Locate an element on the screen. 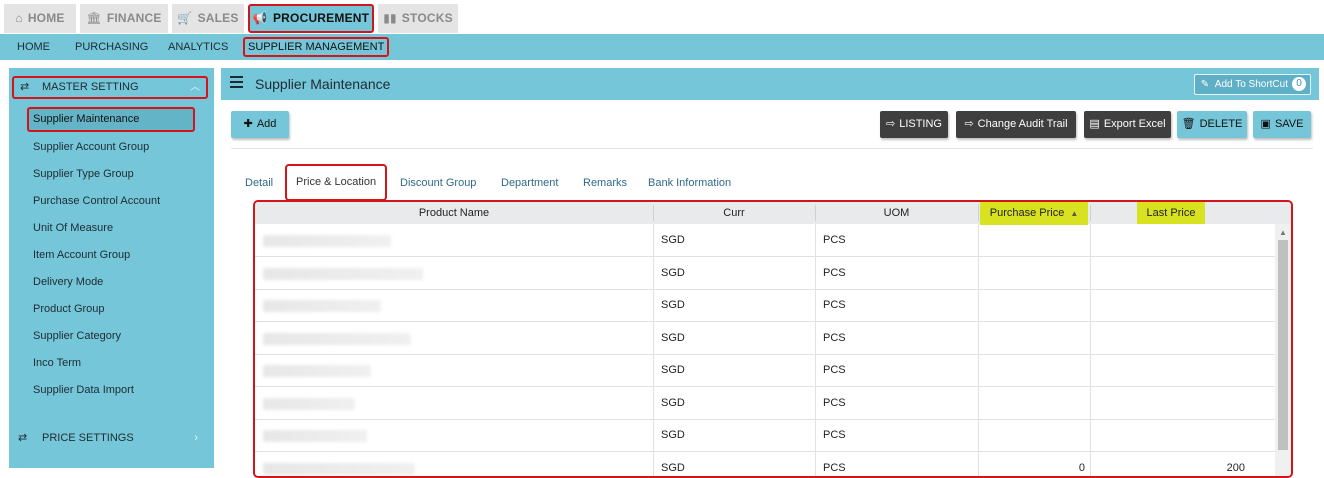 Image resolution: width=1324 pixels, height=478 pixels. tab-stocks: ▮▮ STOCKS is located at coordinates (418, 18).